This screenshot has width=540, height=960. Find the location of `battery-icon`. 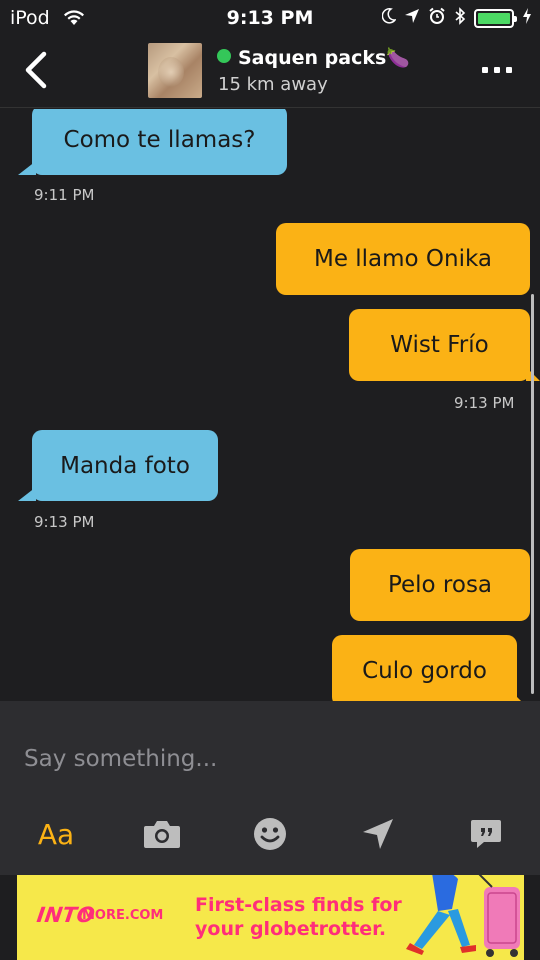

battery-icon is located at coordinates (495, 18).